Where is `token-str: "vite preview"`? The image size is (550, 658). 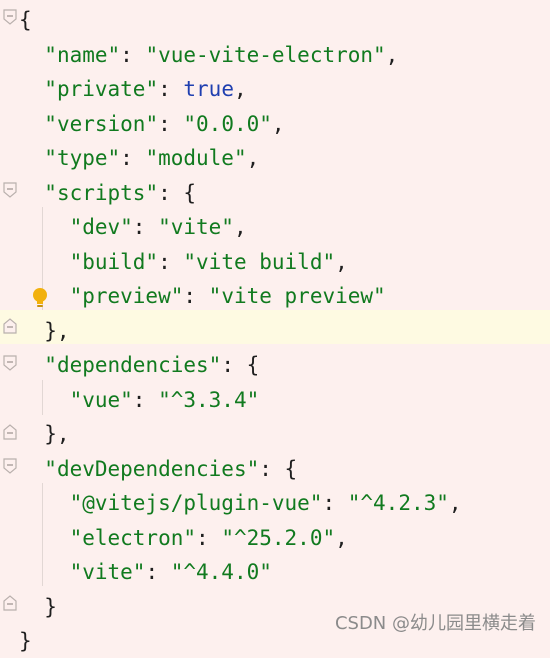
token-str: "vite preview" is located at coordinates (297, 296).